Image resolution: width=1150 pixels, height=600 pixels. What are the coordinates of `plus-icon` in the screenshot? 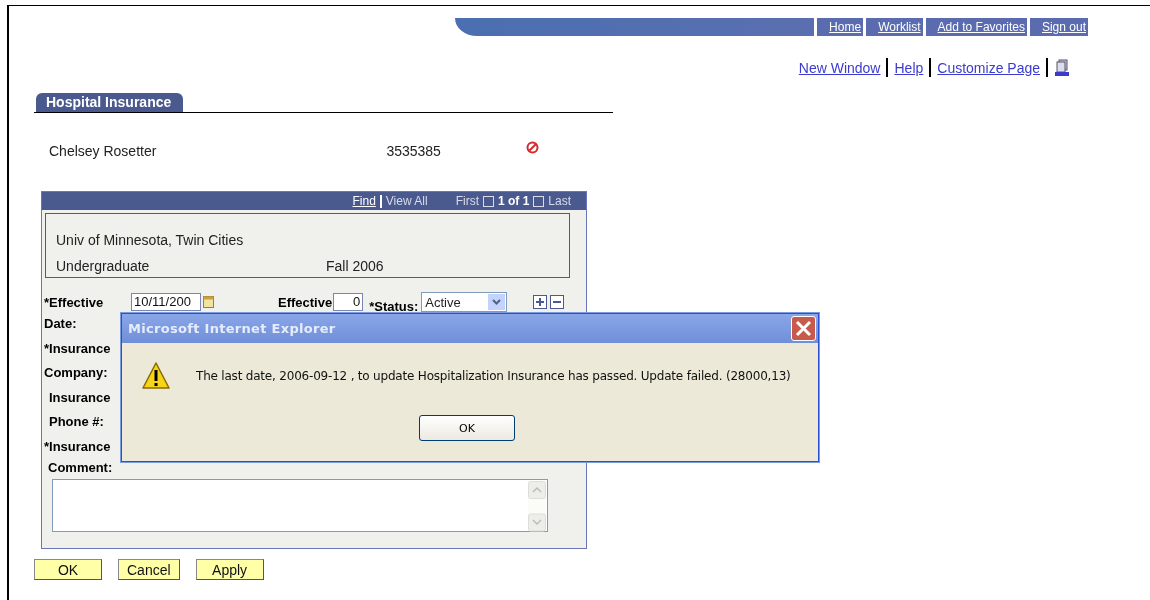 It's located at (540, 302).